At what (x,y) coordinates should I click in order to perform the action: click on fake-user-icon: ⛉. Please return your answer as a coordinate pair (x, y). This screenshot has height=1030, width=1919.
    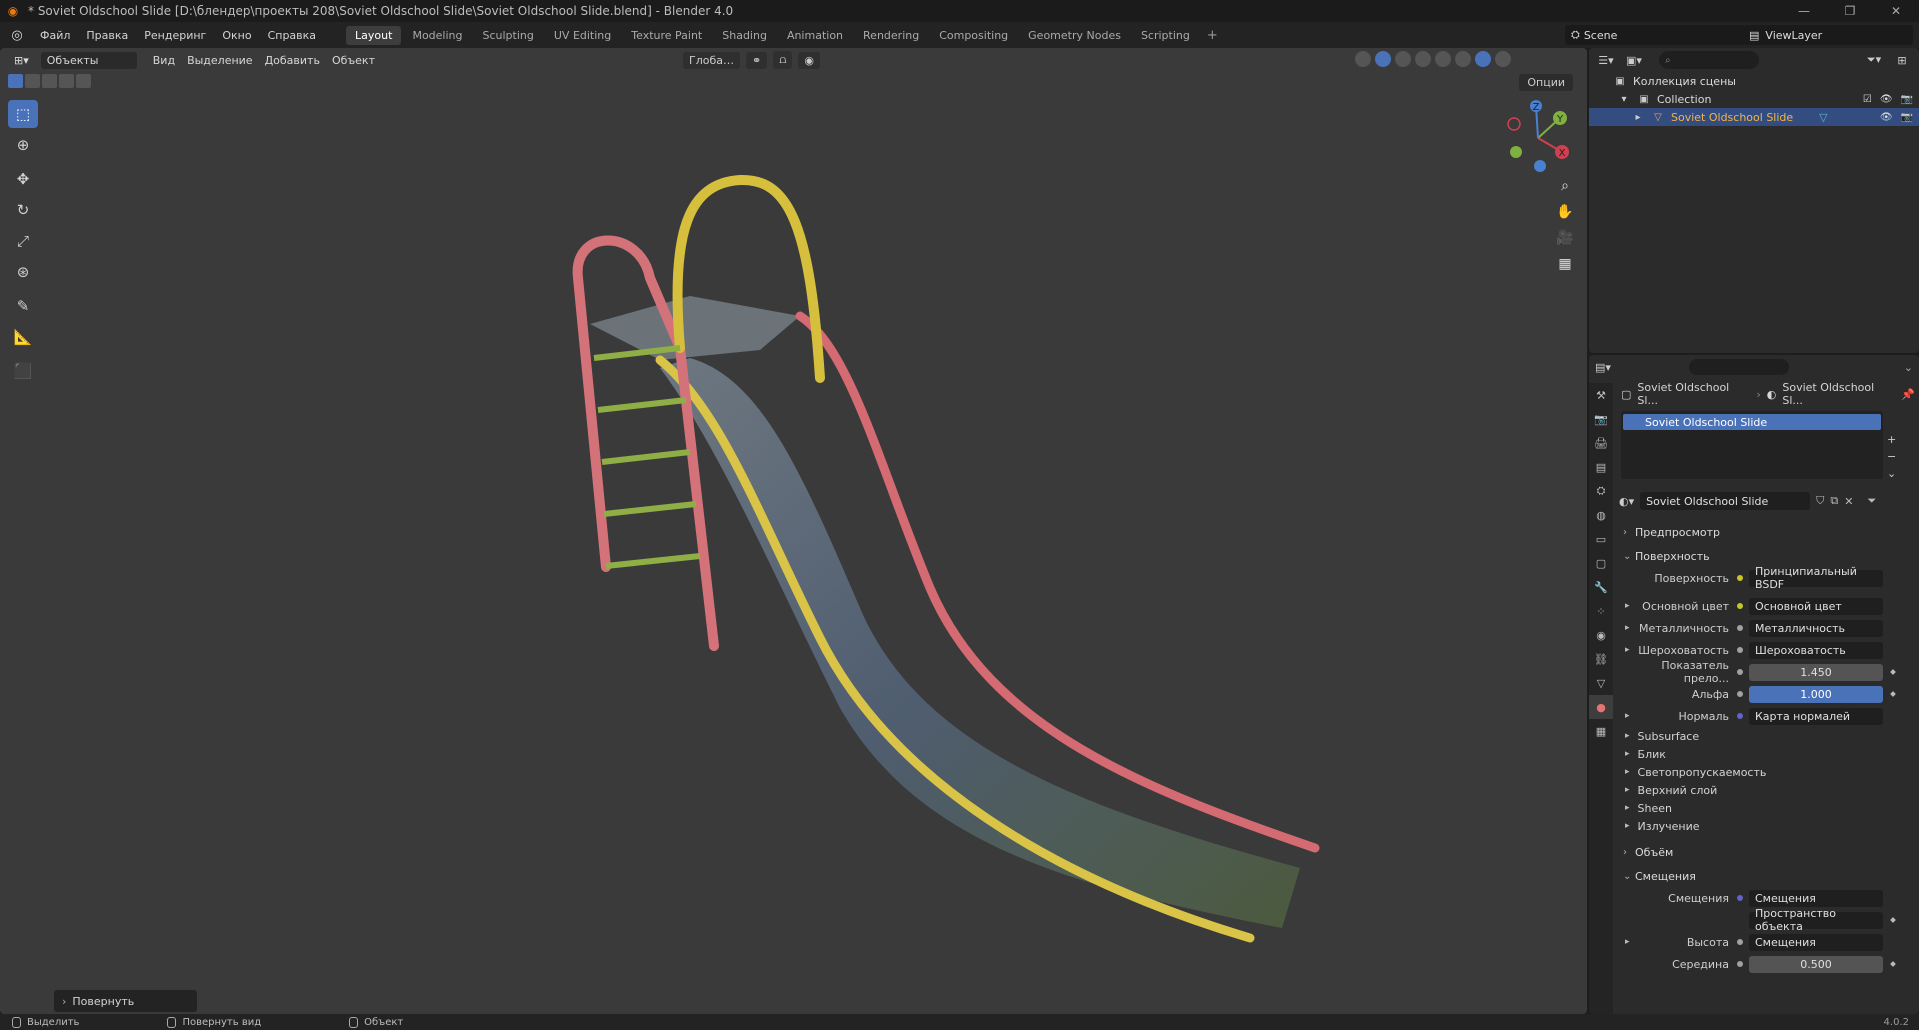
    Looking at the image, I should click on (1820, 501).